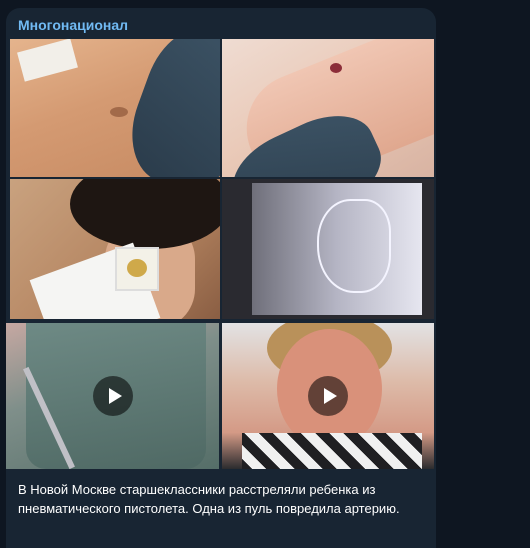  Describe the element at coordinates (336, 68) in the screenshot. I see `wound-mark` at that location.